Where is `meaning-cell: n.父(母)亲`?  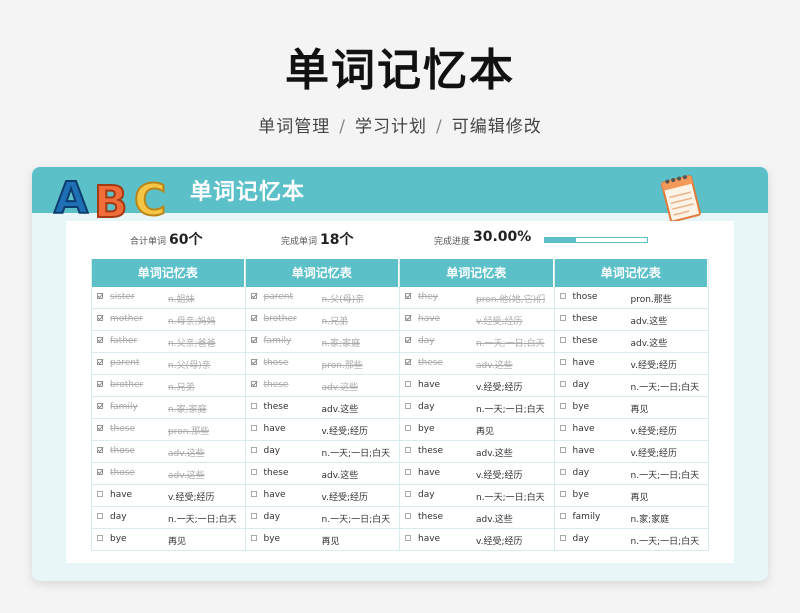 meaning-cell: n.父(母)亲 is located at coordinates (189, 366).